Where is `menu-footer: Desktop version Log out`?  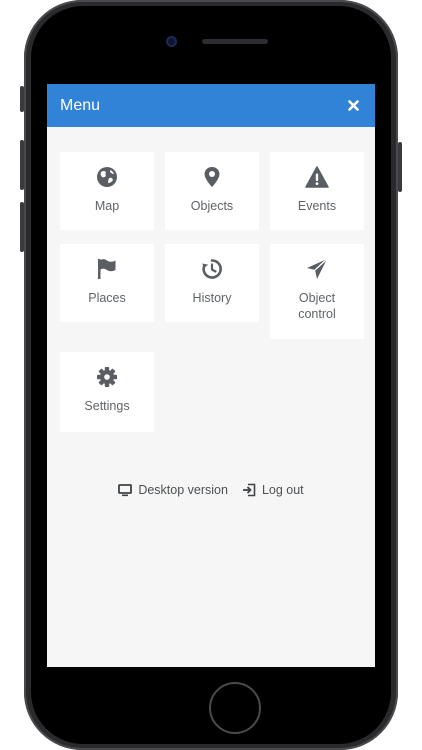
menu-footer: Desktop version Log out is located at coordinates (211, 490).